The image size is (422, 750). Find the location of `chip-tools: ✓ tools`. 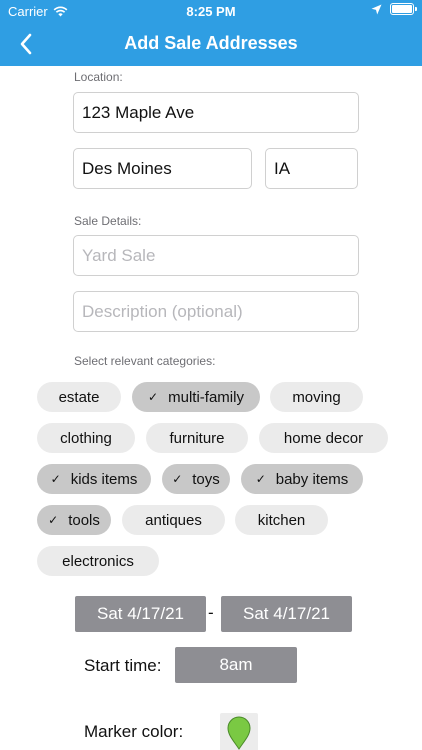

chip-tools: ✓ tools is located at coordinates (74, 520).